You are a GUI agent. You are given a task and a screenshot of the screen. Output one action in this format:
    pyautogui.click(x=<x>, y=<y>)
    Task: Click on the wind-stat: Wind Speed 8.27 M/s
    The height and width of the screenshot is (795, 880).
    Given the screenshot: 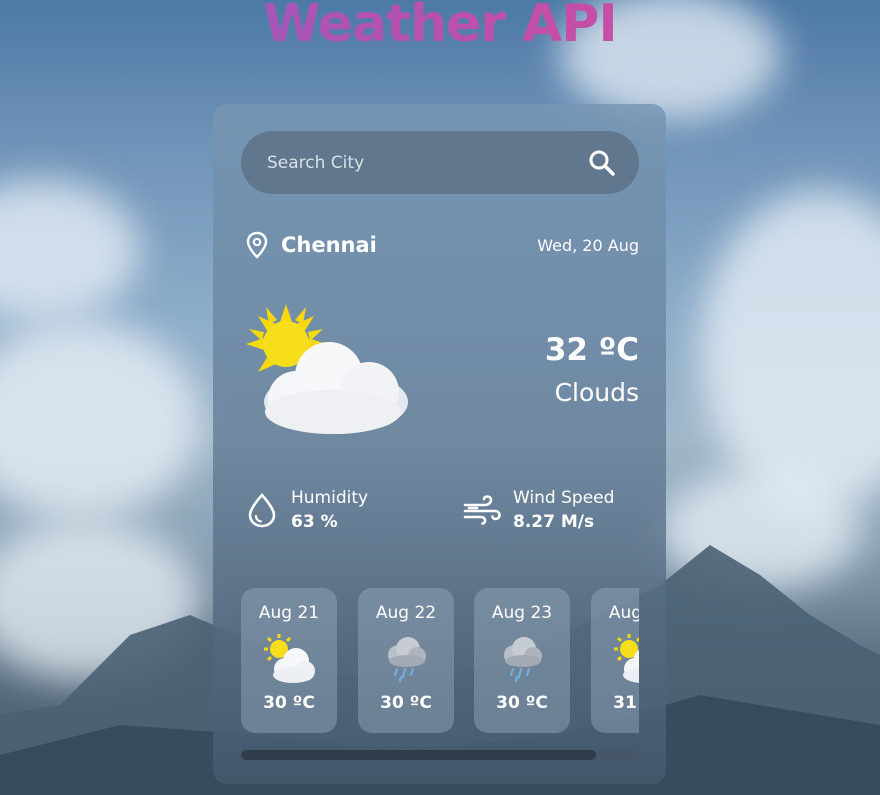 What is the action you would take?
    pyautogui.click(x=538, y=510)
    